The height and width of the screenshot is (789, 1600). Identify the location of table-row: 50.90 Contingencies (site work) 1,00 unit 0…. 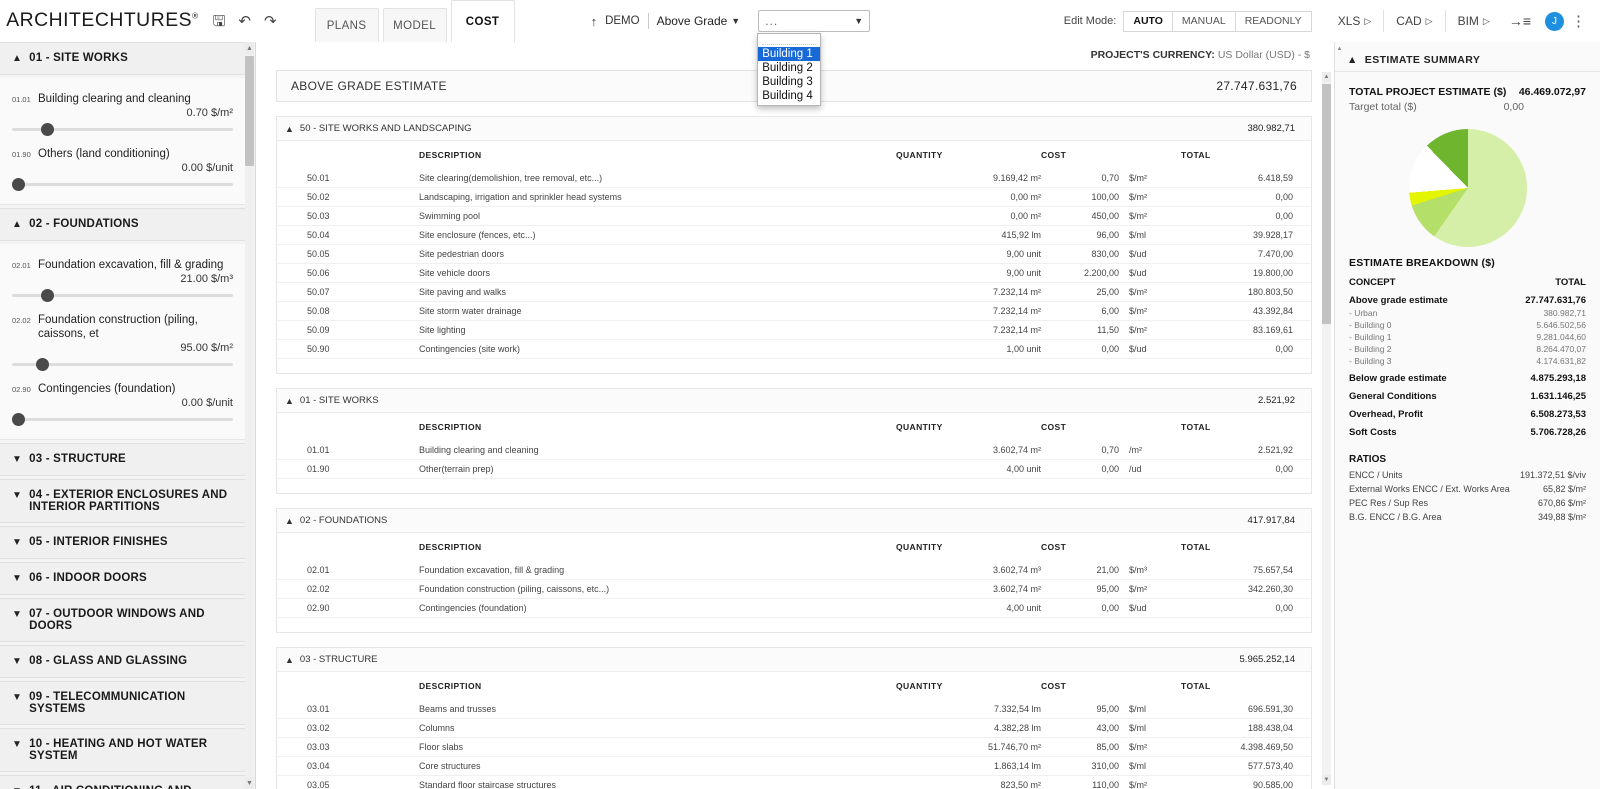
(794, 349).